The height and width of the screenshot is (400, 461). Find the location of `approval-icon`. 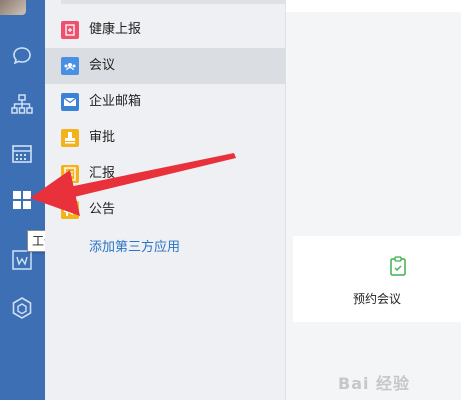

approval-icon is located at coordinates (70, 138).